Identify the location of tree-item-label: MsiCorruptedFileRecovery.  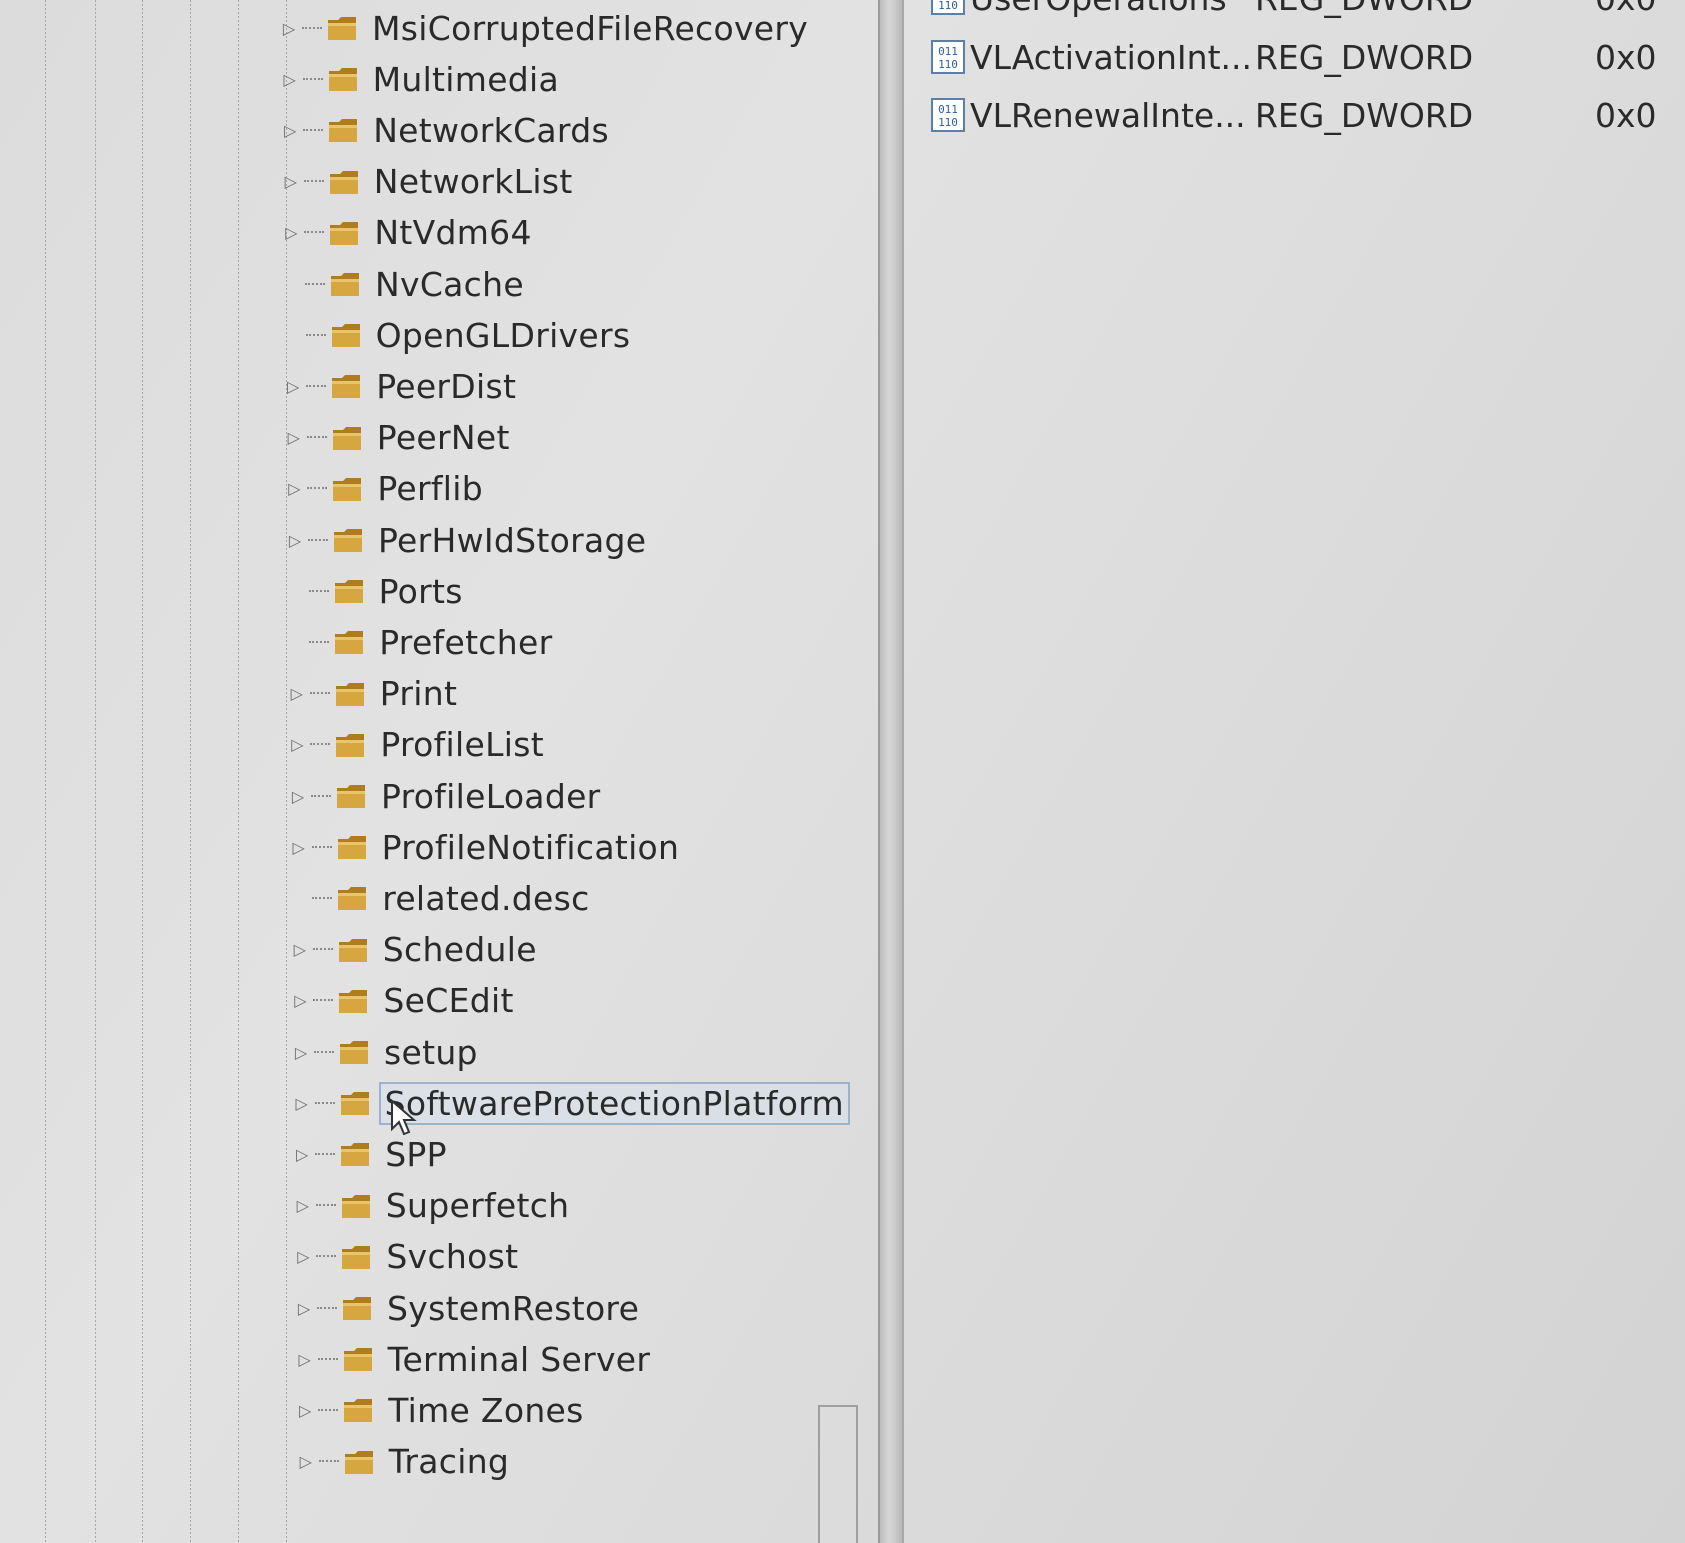
(590, 28).